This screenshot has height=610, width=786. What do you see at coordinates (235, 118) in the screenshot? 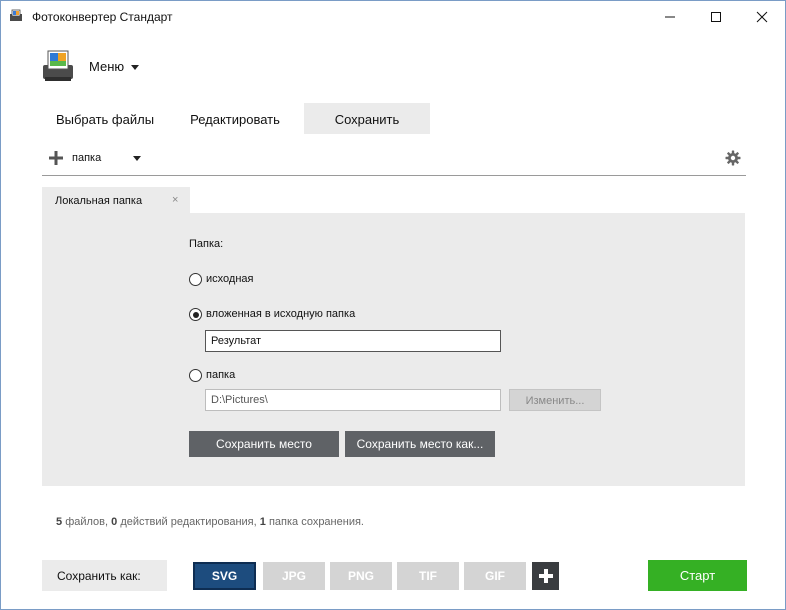
I see `tab-edit: Редактировать` at bounding box center [235, 118].